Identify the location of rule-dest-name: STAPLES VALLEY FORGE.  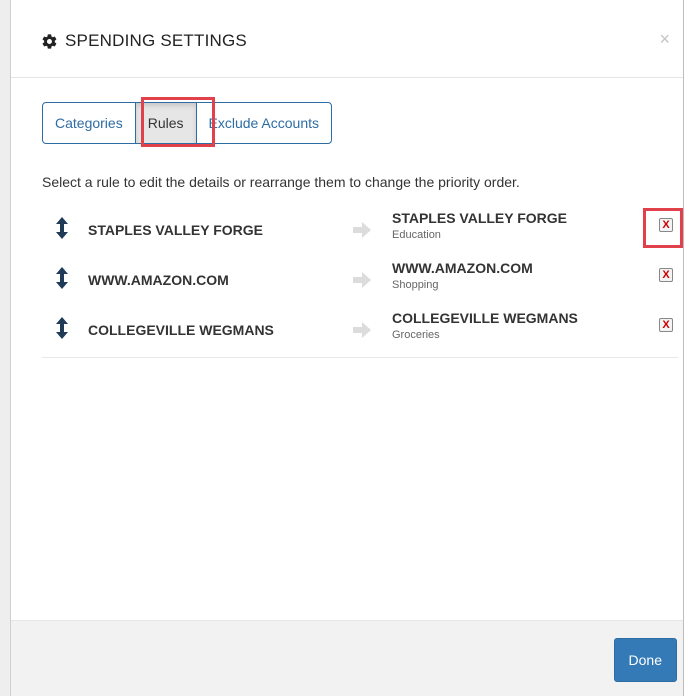
(480, 218).